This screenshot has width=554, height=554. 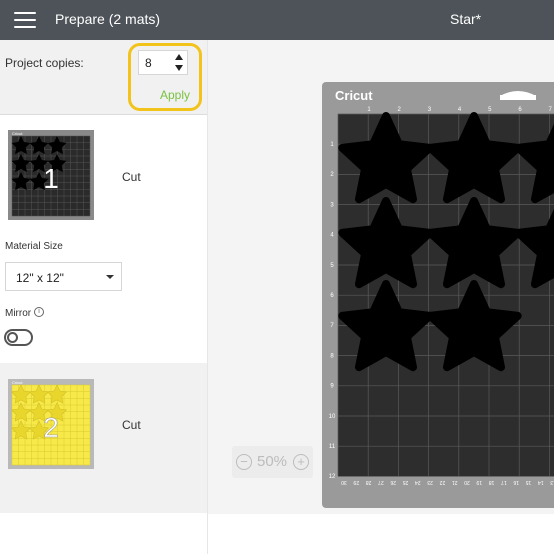 I want to click on top-bar: Prepare (2 mats) Star*, so click(x=277, y=20).